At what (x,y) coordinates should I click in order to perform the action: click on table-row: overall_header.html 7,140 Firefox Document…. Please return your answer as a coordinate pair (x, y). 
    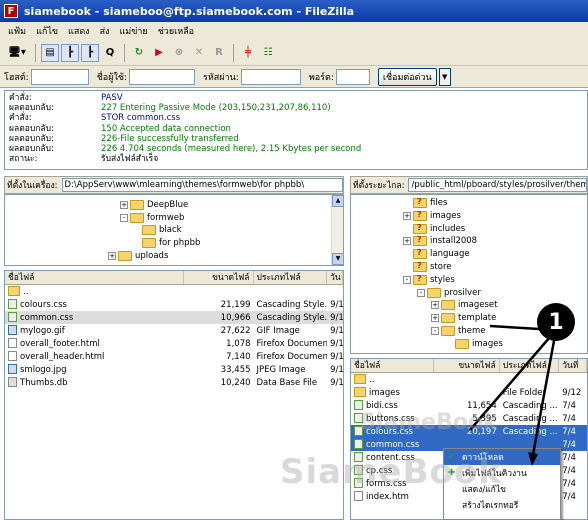
    Looking at the image, I should click on (174, 356).